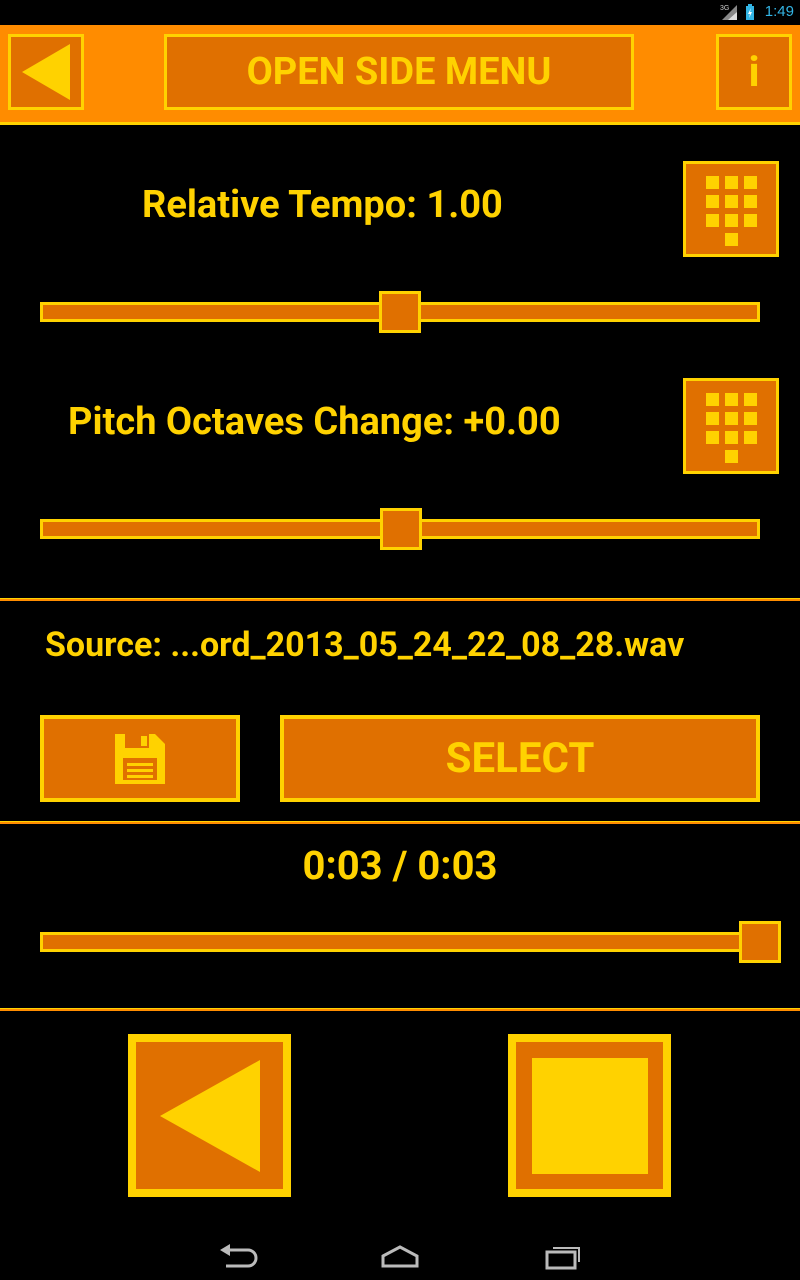 The image size is (800, 1280). I want to click on playback-progress-track, so click(400, 942).